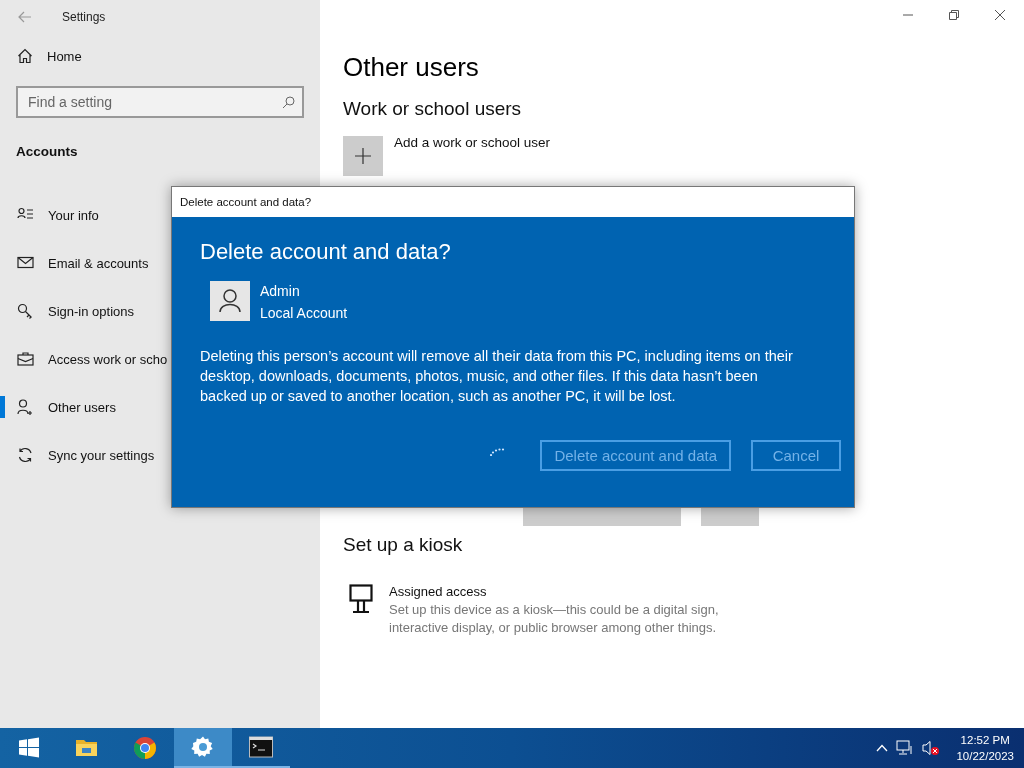 This screenshot has height=768, width=1024. What do you see at coordinates (160, 56) in the screenshot?
I see `home-link: Home` at bounding box center [160, 56].